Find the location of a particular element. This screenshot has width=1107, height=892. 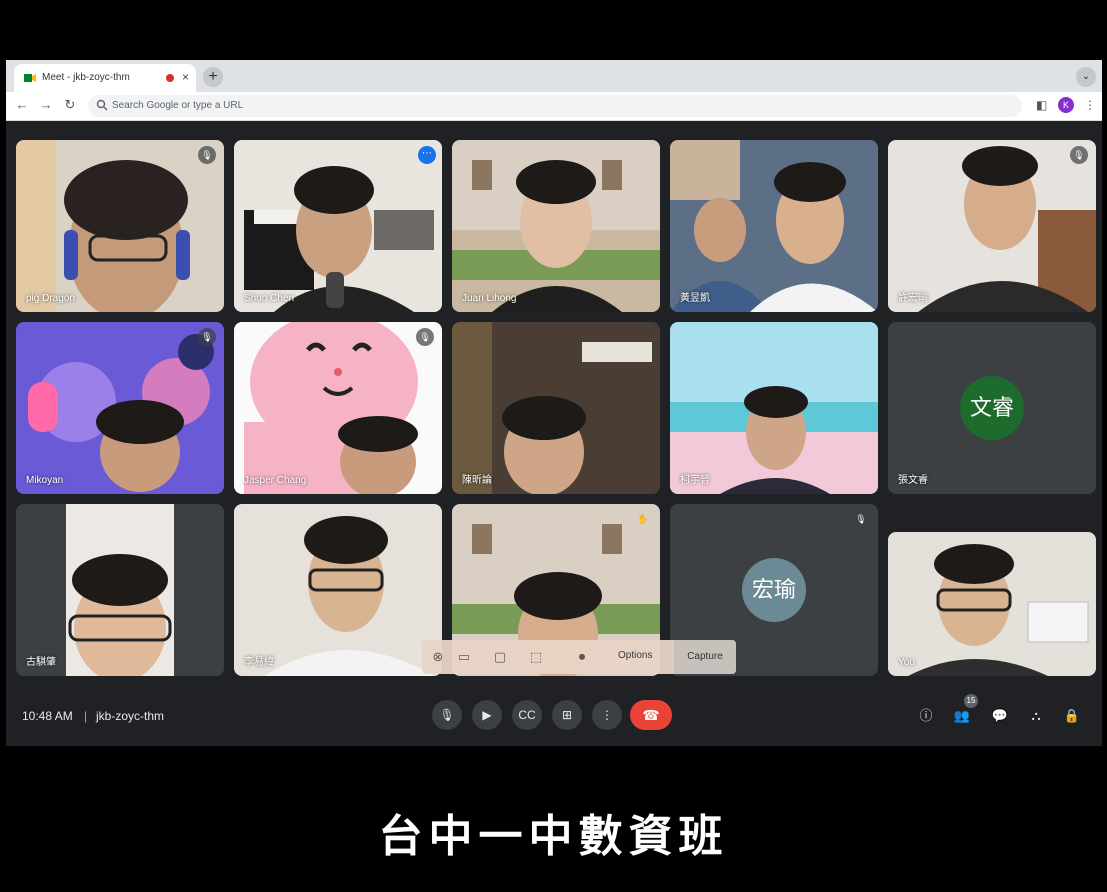

participant-tile: 古騏肇 is located at coordinates (120, 590).